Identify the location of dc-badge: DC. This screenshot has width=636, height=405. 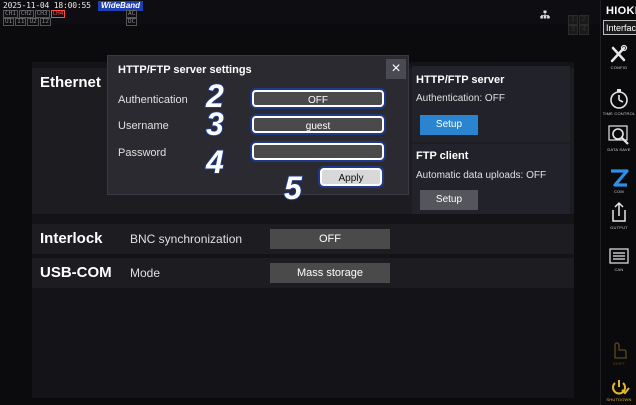
(132, 22).